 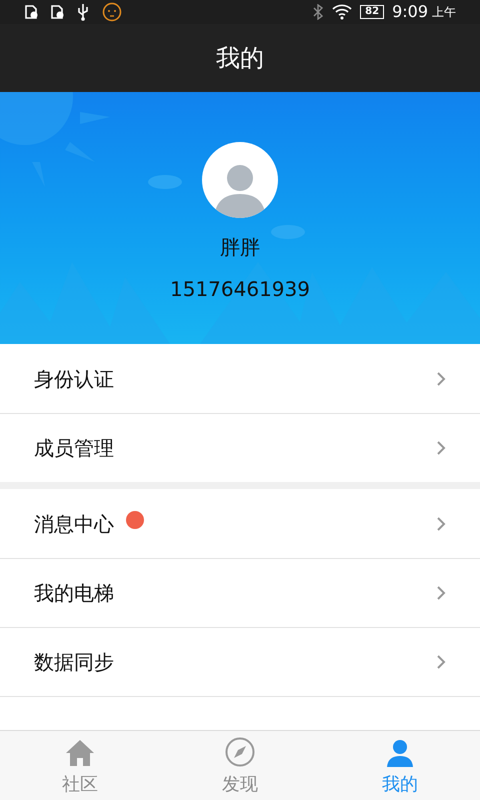 What do you see at coordinates (400, 753) in the screenshot?
I see `person-icon` at bounding box center [400, 753].